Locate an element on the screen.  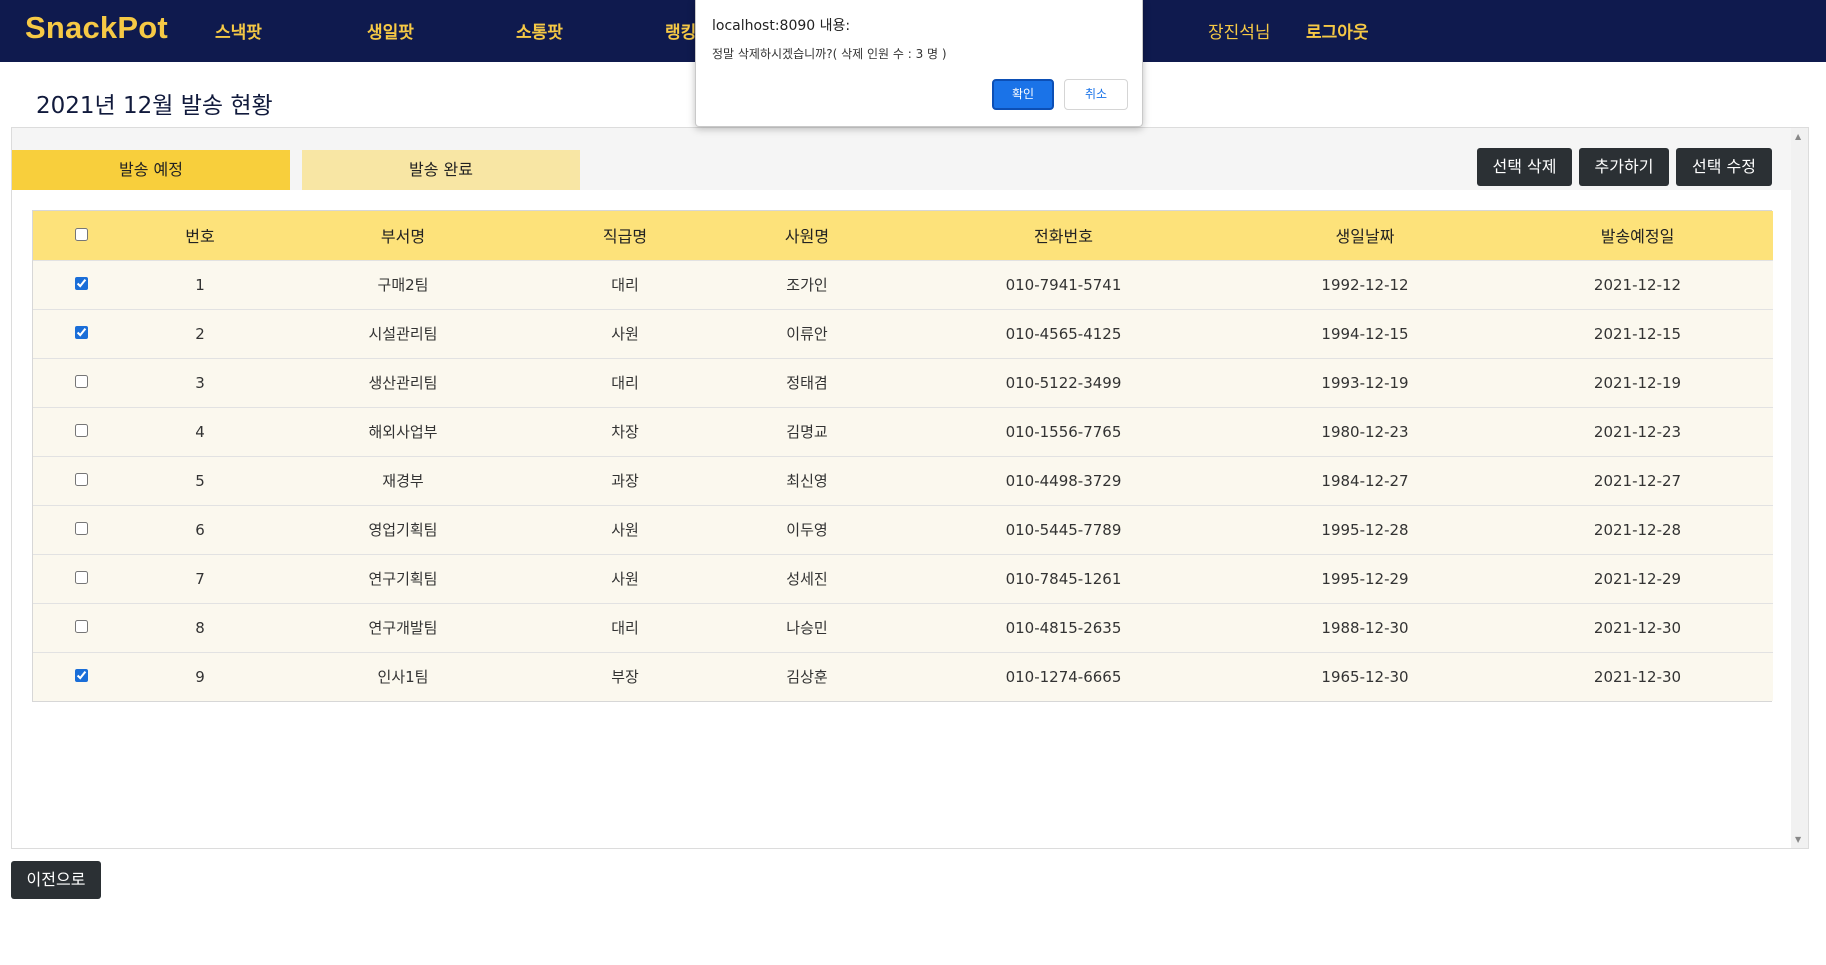
row-dept: 시설관리팀 is located at coordinates (403, 334).